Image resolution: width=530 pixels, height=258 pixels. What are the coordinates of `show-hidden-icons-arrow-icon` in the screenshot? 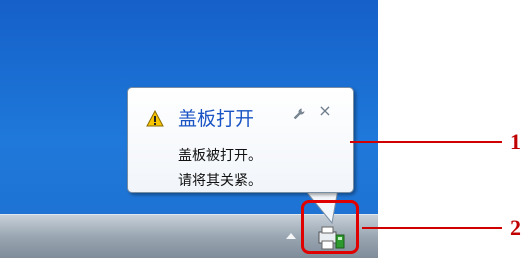 It's located at (291, 236).